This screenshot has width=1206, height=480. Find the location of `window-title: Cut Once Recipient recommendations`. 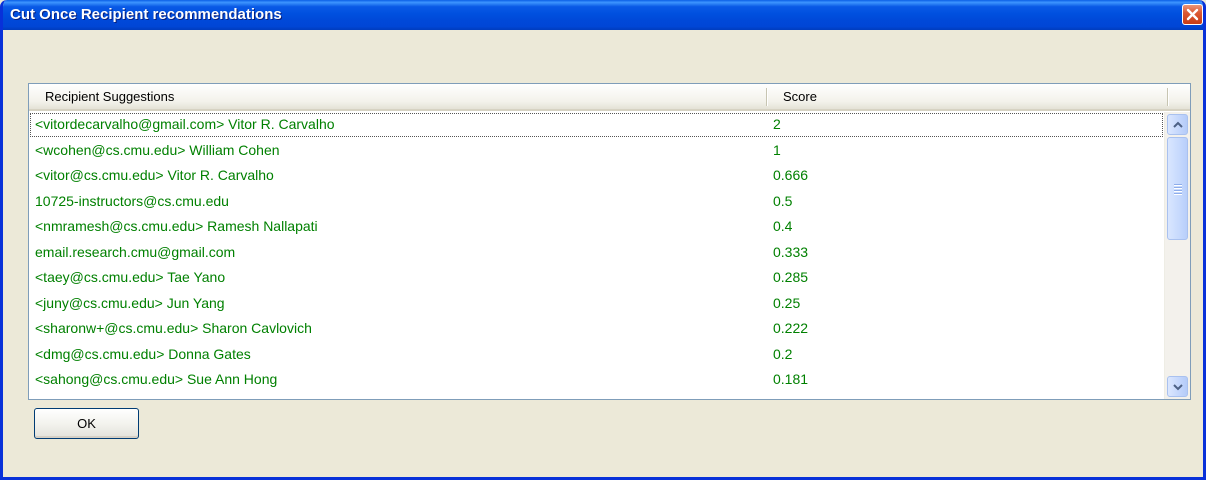

window-title: Cut Once Recipient recommendations is located at coordinates (146, 14).